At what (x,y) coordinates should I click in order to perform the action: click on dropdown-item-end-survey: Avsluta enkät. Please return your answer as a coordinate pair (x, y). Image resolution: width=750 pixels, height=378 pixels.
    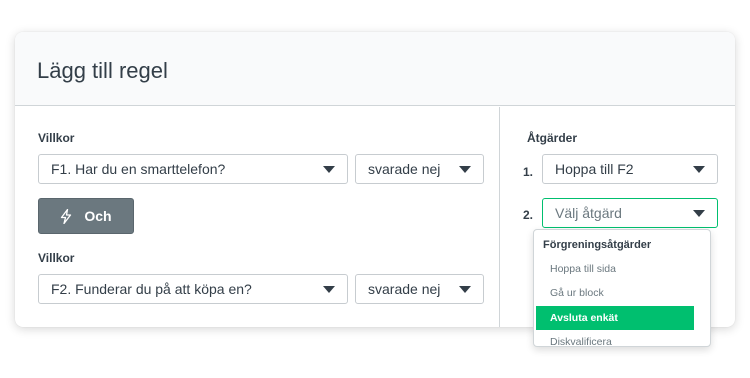
    Looking at the image, I should click on (615, 318).